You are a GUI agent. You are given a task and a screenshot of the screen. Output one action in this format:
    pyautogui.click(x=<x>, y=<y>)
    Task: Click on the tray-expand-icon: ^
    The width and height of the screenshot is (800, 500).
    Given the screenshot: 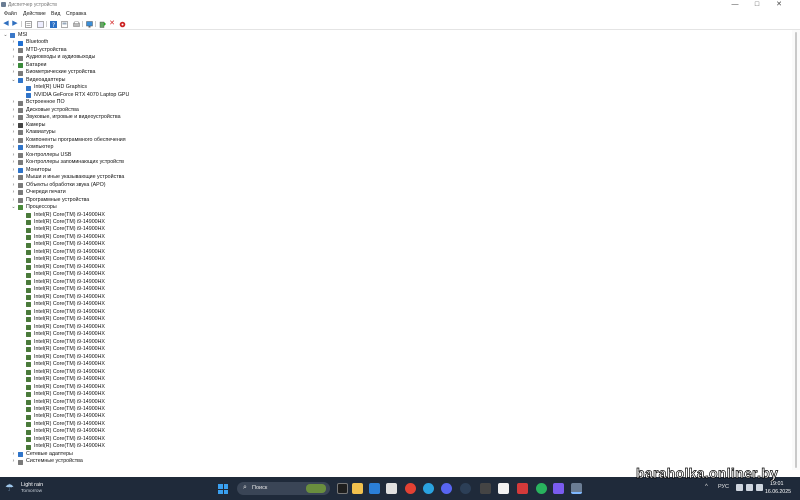 What is the action you would take?
    pyautogui.click(x=706, y=487)
    